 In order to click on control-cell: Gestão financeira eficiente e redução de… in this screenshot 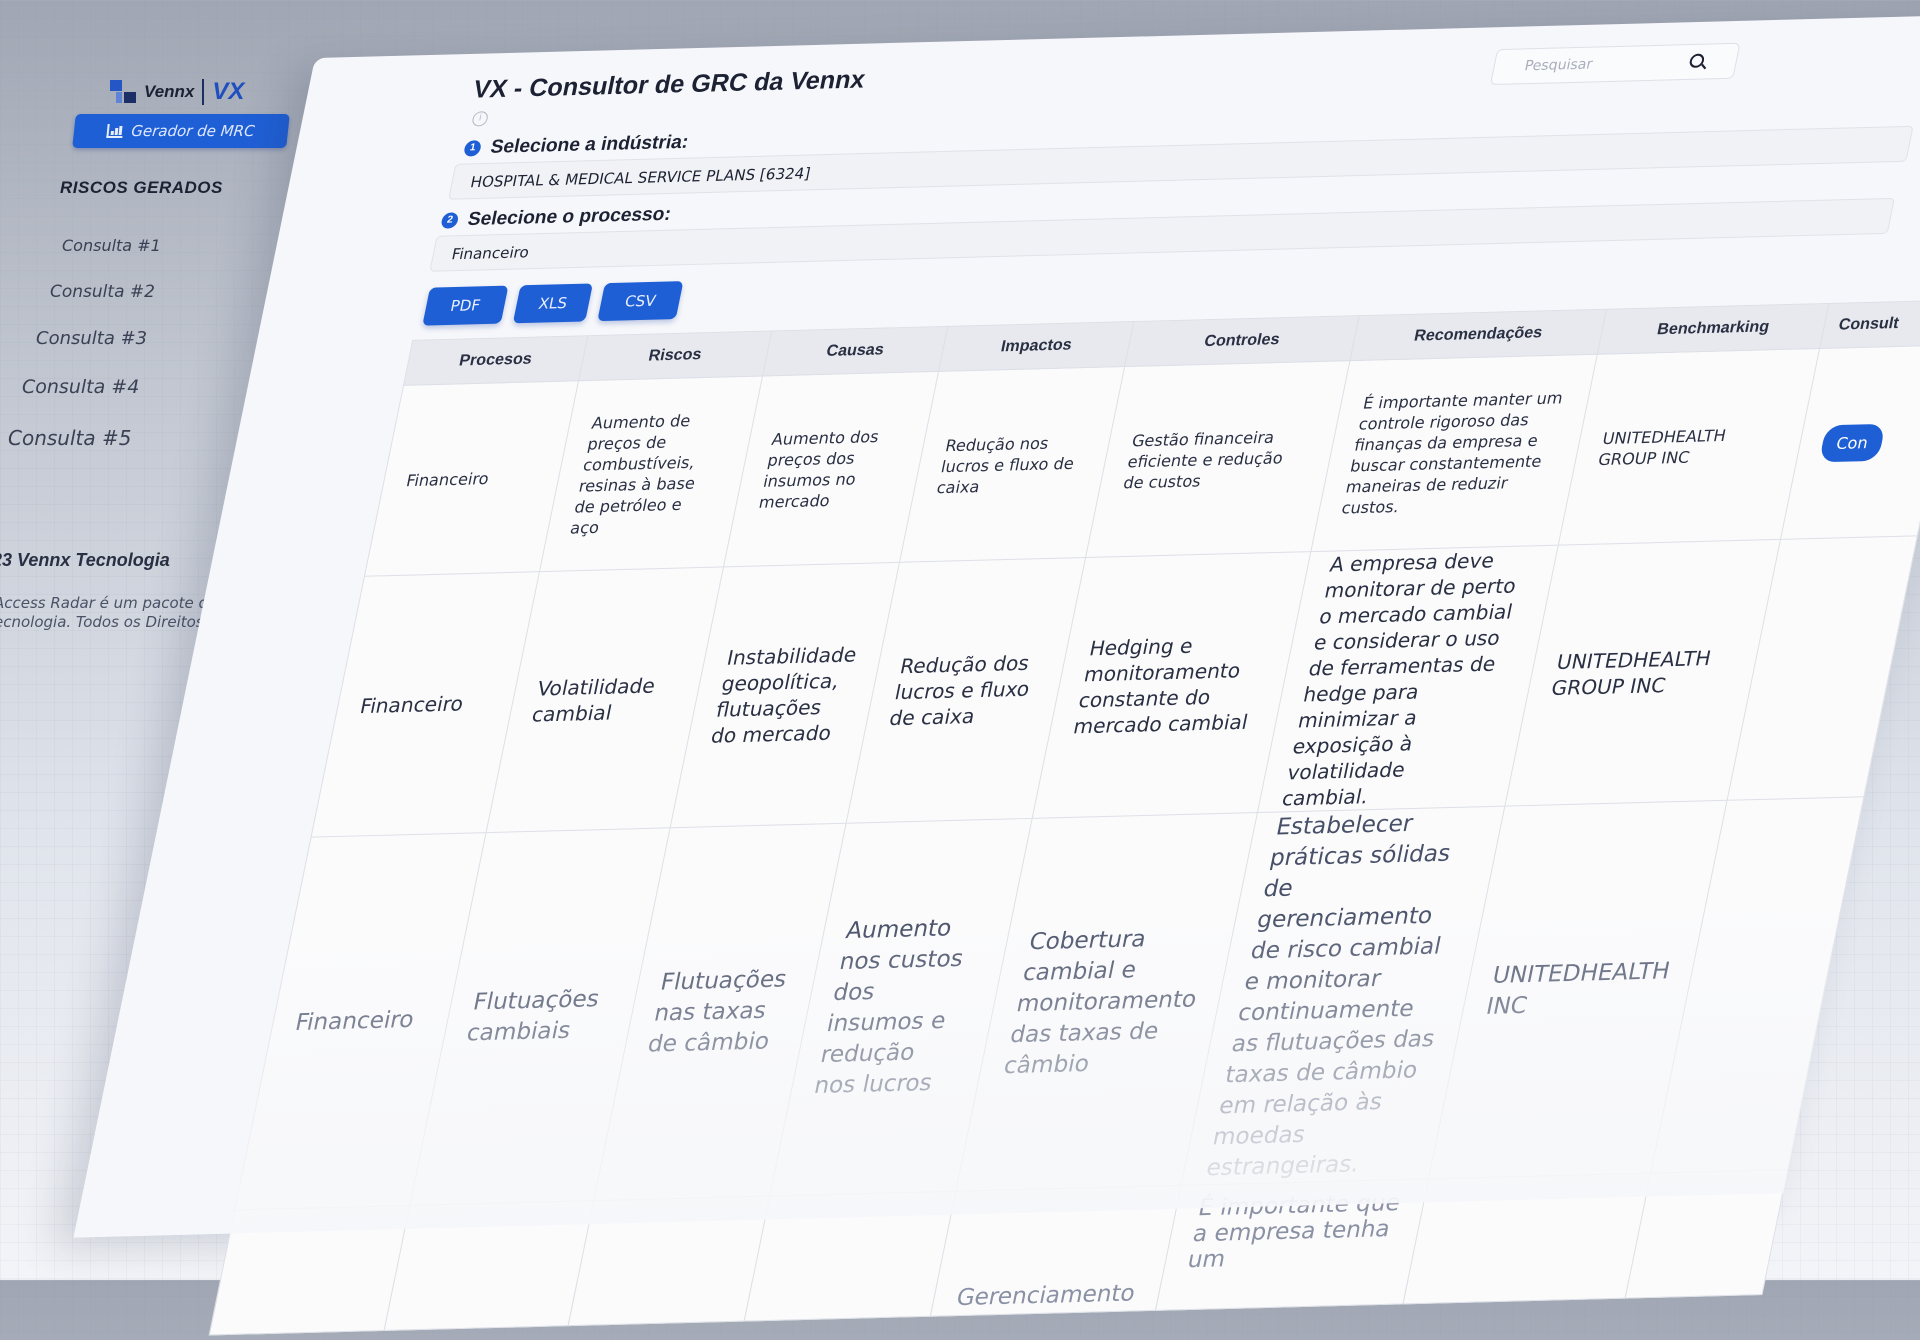, I will do `click(1217, 459)`.